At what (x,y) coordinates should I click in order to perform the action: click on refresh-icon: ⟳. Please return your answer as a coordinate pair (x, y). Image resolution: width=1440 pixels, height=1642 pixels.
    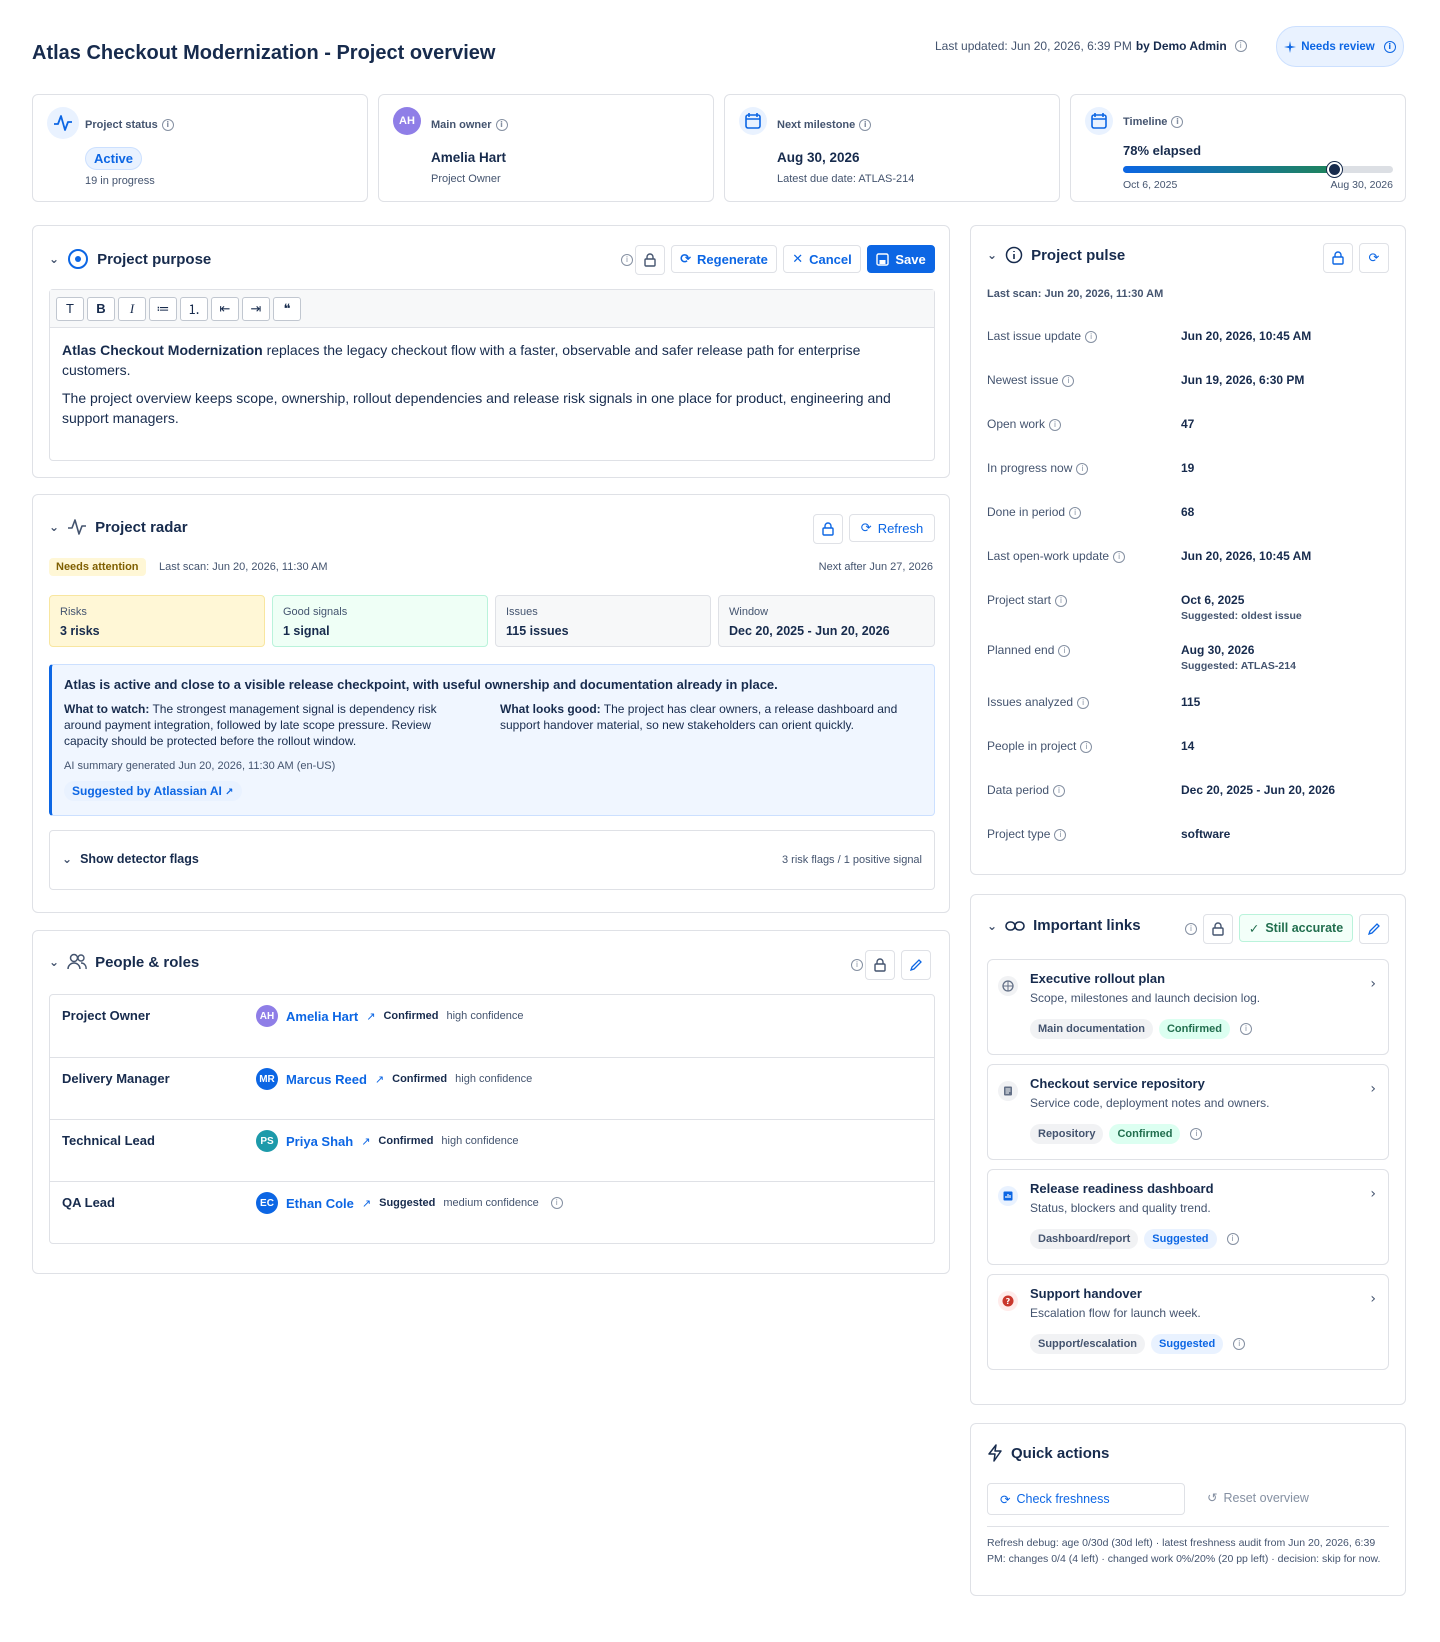
    Looking at the image, I should click on (866, 528).